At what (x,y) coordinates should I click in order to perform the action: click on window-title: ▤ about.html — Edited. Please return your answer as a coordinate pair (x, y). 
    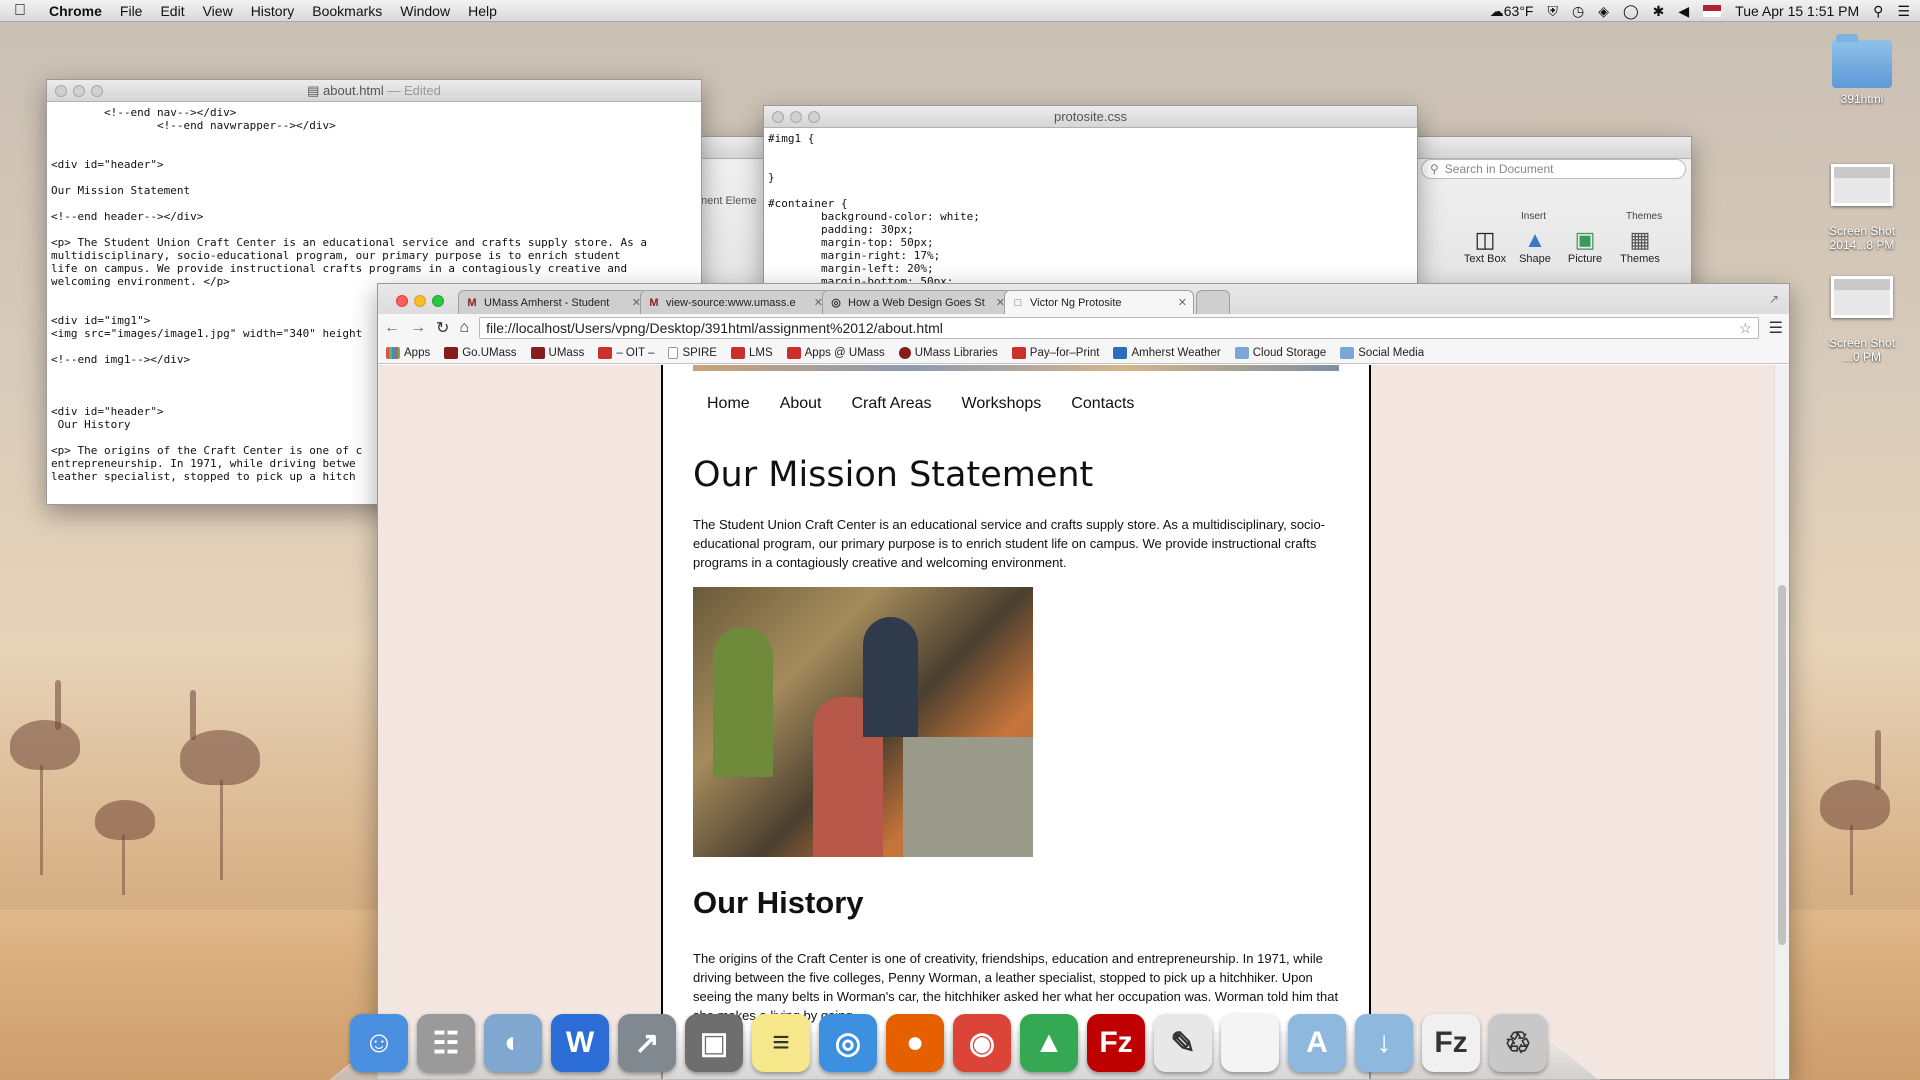
    Looking at the image, I should click on (374, 91).